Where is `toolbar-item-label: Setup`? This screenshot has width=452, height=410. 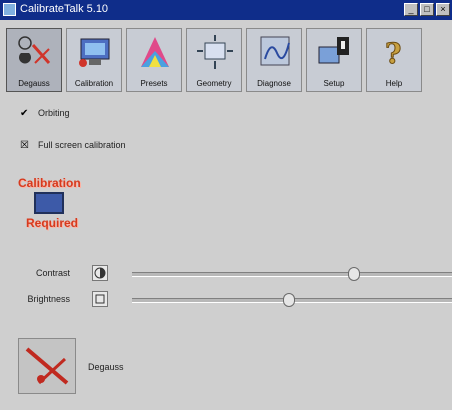 toolbar-item-label: Setup is located at coordinates (334, 83).